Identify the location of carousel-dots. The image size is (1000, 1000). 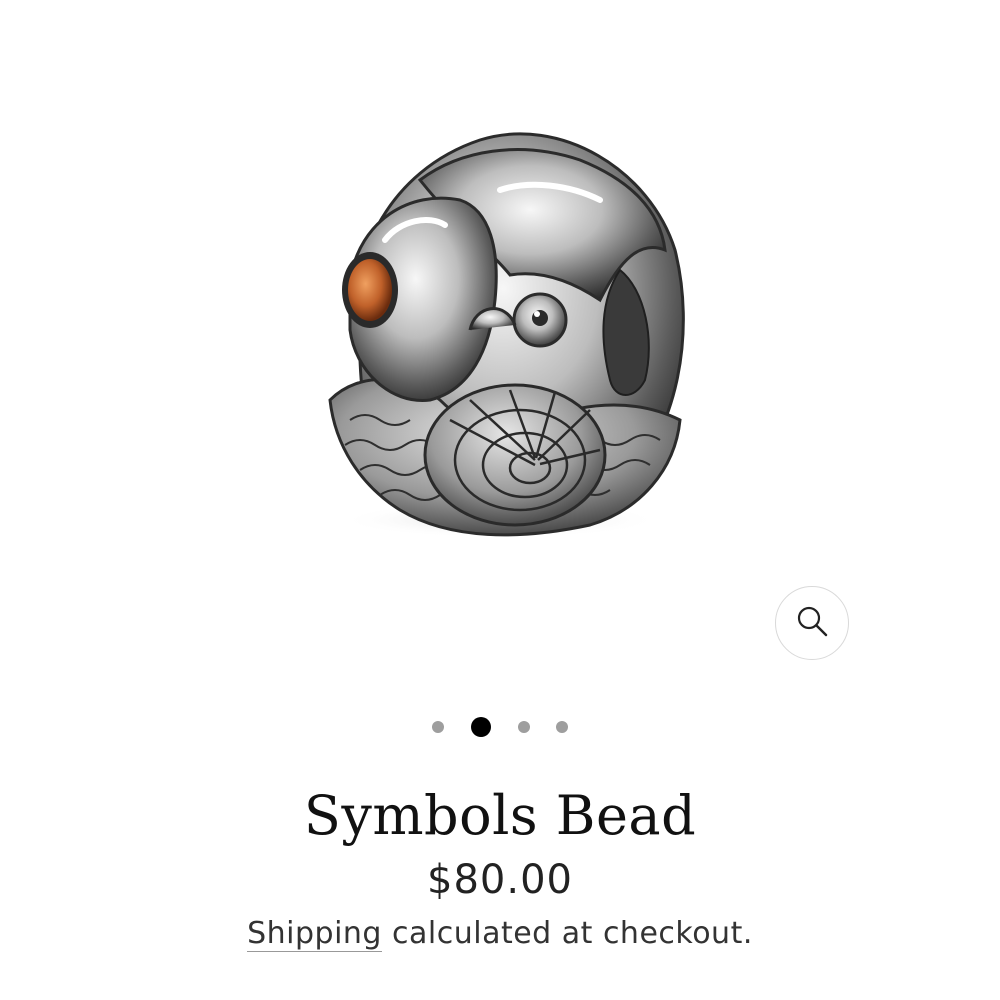
(500, 727).